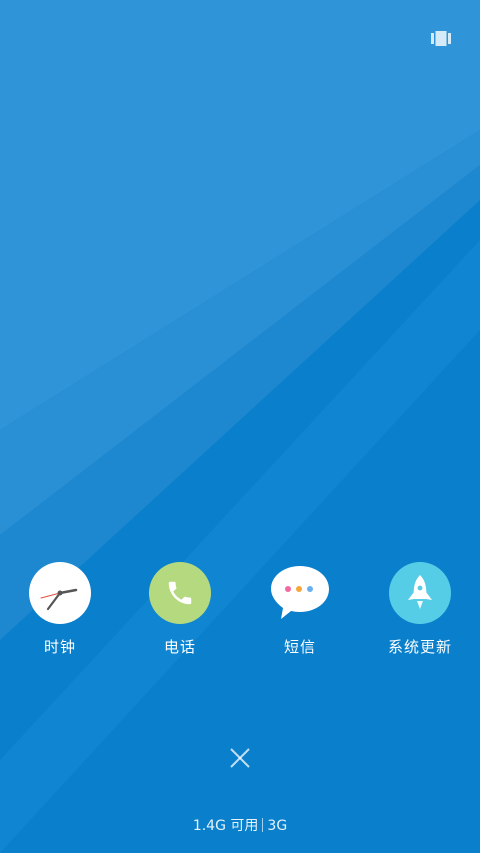 This screenshot has width=480, height=853. Describe the element at coordinates (419, 647) in the screenshot. I see `app-label: 系统更新` at that location.